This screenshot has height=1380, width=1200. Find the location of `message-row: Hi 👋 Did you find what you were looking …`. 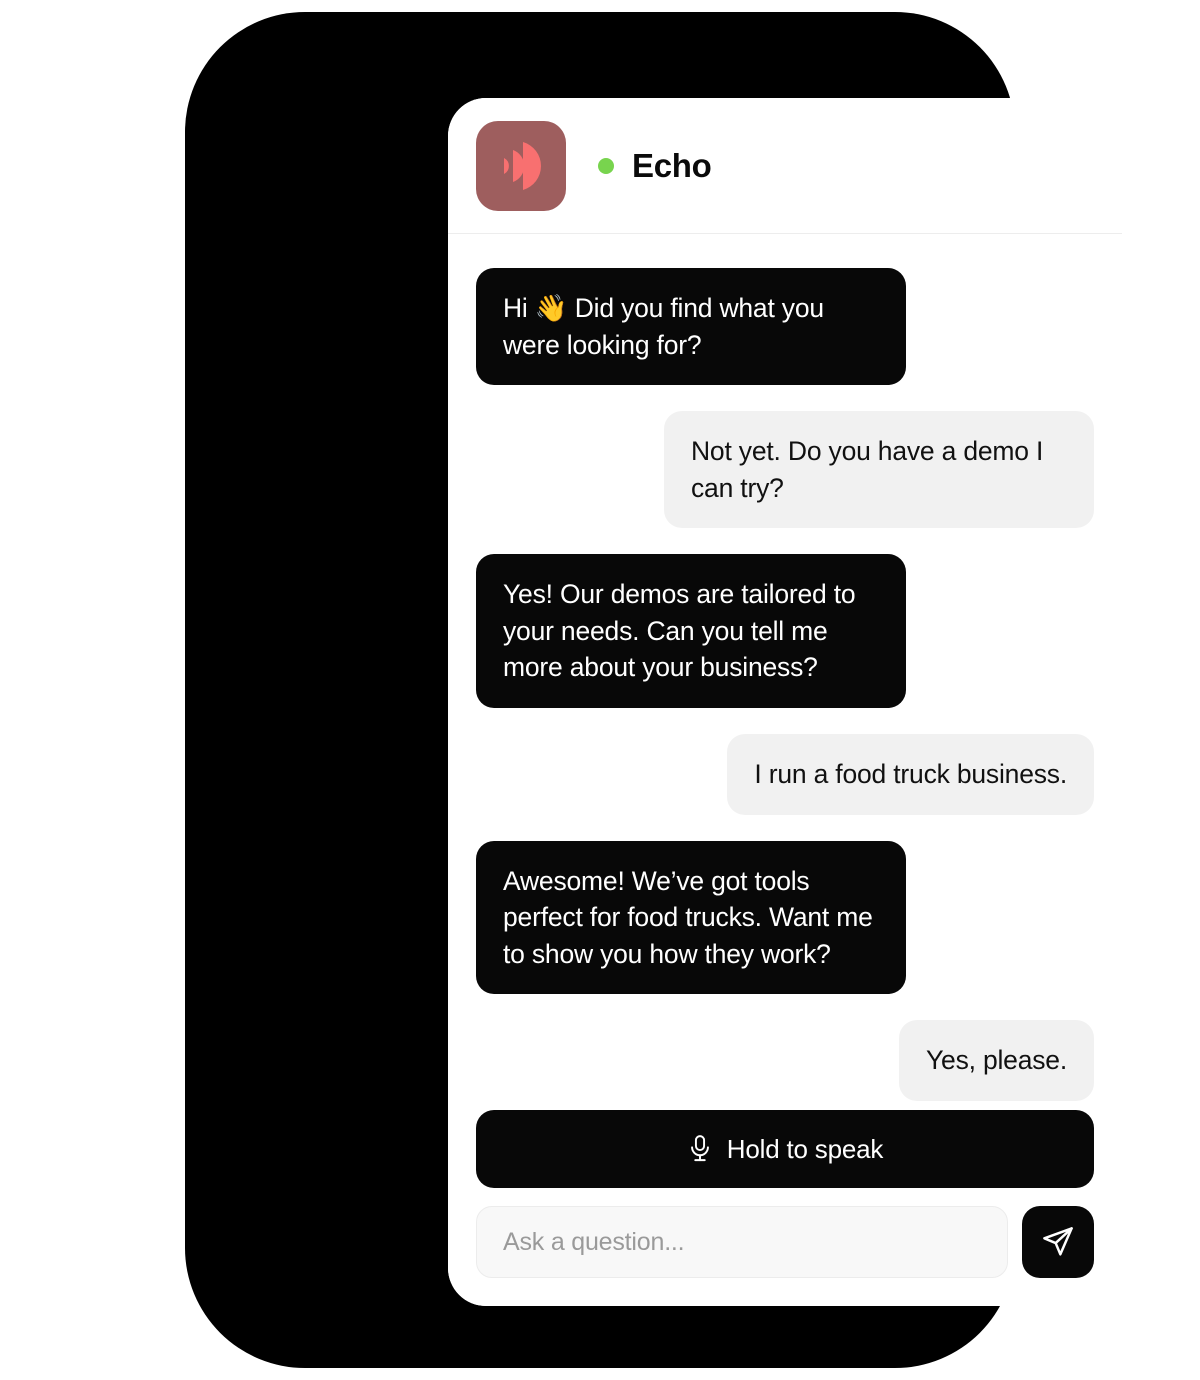

message-row: Hi 👋 Did you find what you were looking … is located at coordinates (785, 327).